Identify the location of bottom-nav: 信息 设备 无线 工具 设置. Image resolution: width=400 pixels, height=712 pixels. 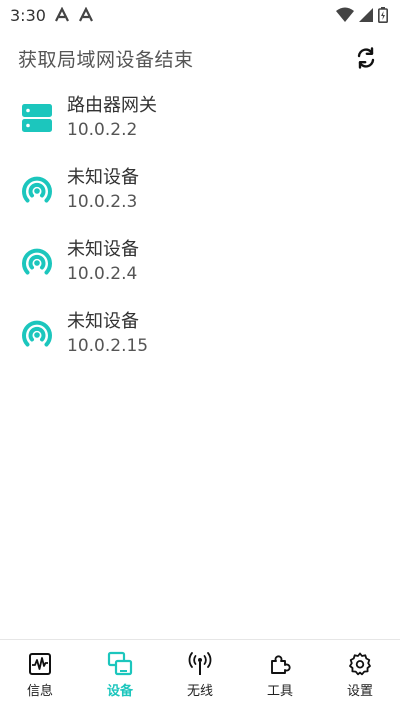
(200, 675).